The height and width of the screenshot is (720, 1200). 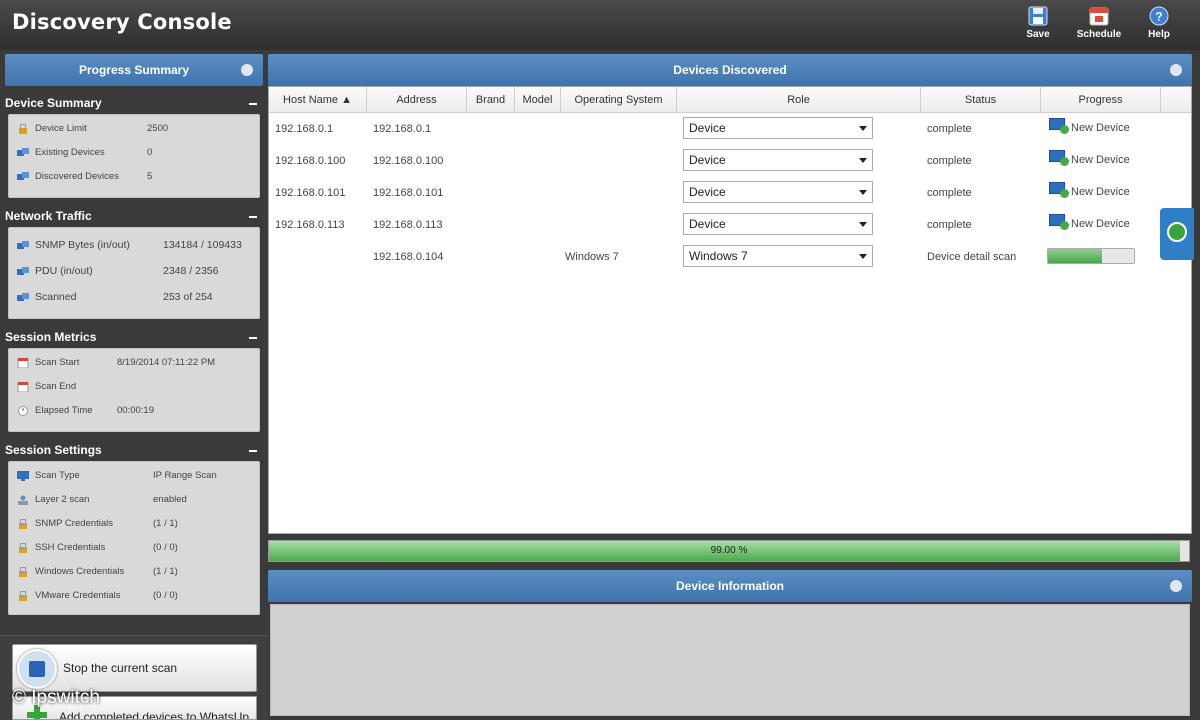 I want to click on overall-progress-label: 99.00 %, so click(x=729, y=550).